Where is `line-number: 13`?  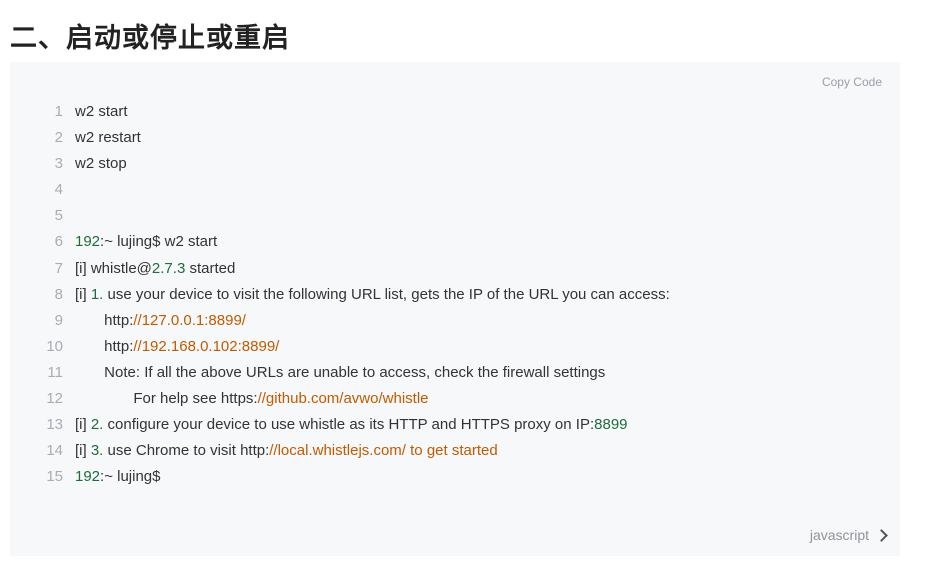
line-number: 13 is located at coordinates (54, 425).